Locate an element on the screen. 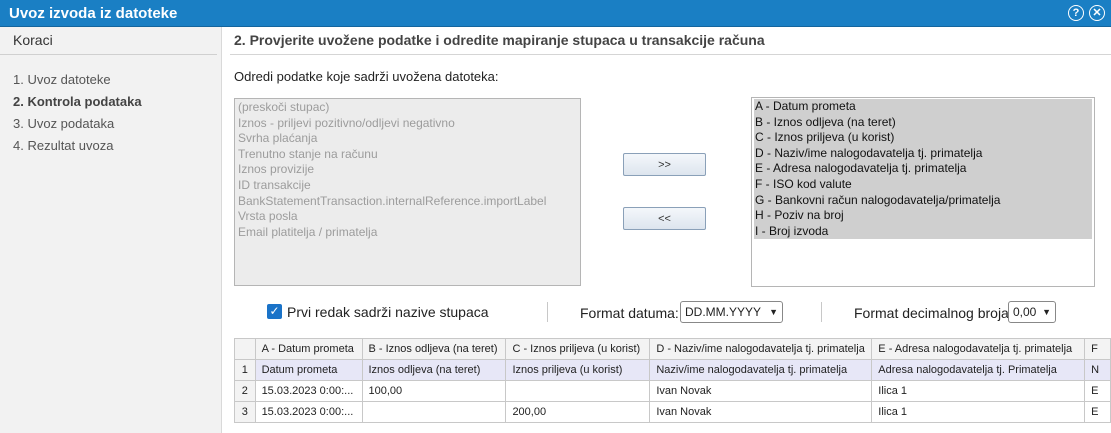  window-title: Uvoz izvoda iz datoteke is located at coordinates (93, 13).